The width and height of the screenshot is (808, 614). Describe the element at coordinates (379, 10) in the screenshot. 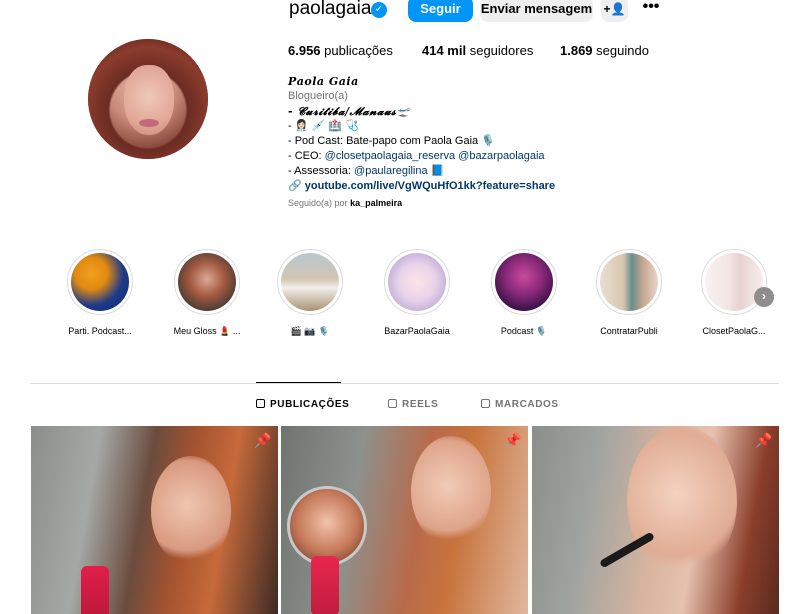

I see `verified-badge-icon: ✓` at that location.